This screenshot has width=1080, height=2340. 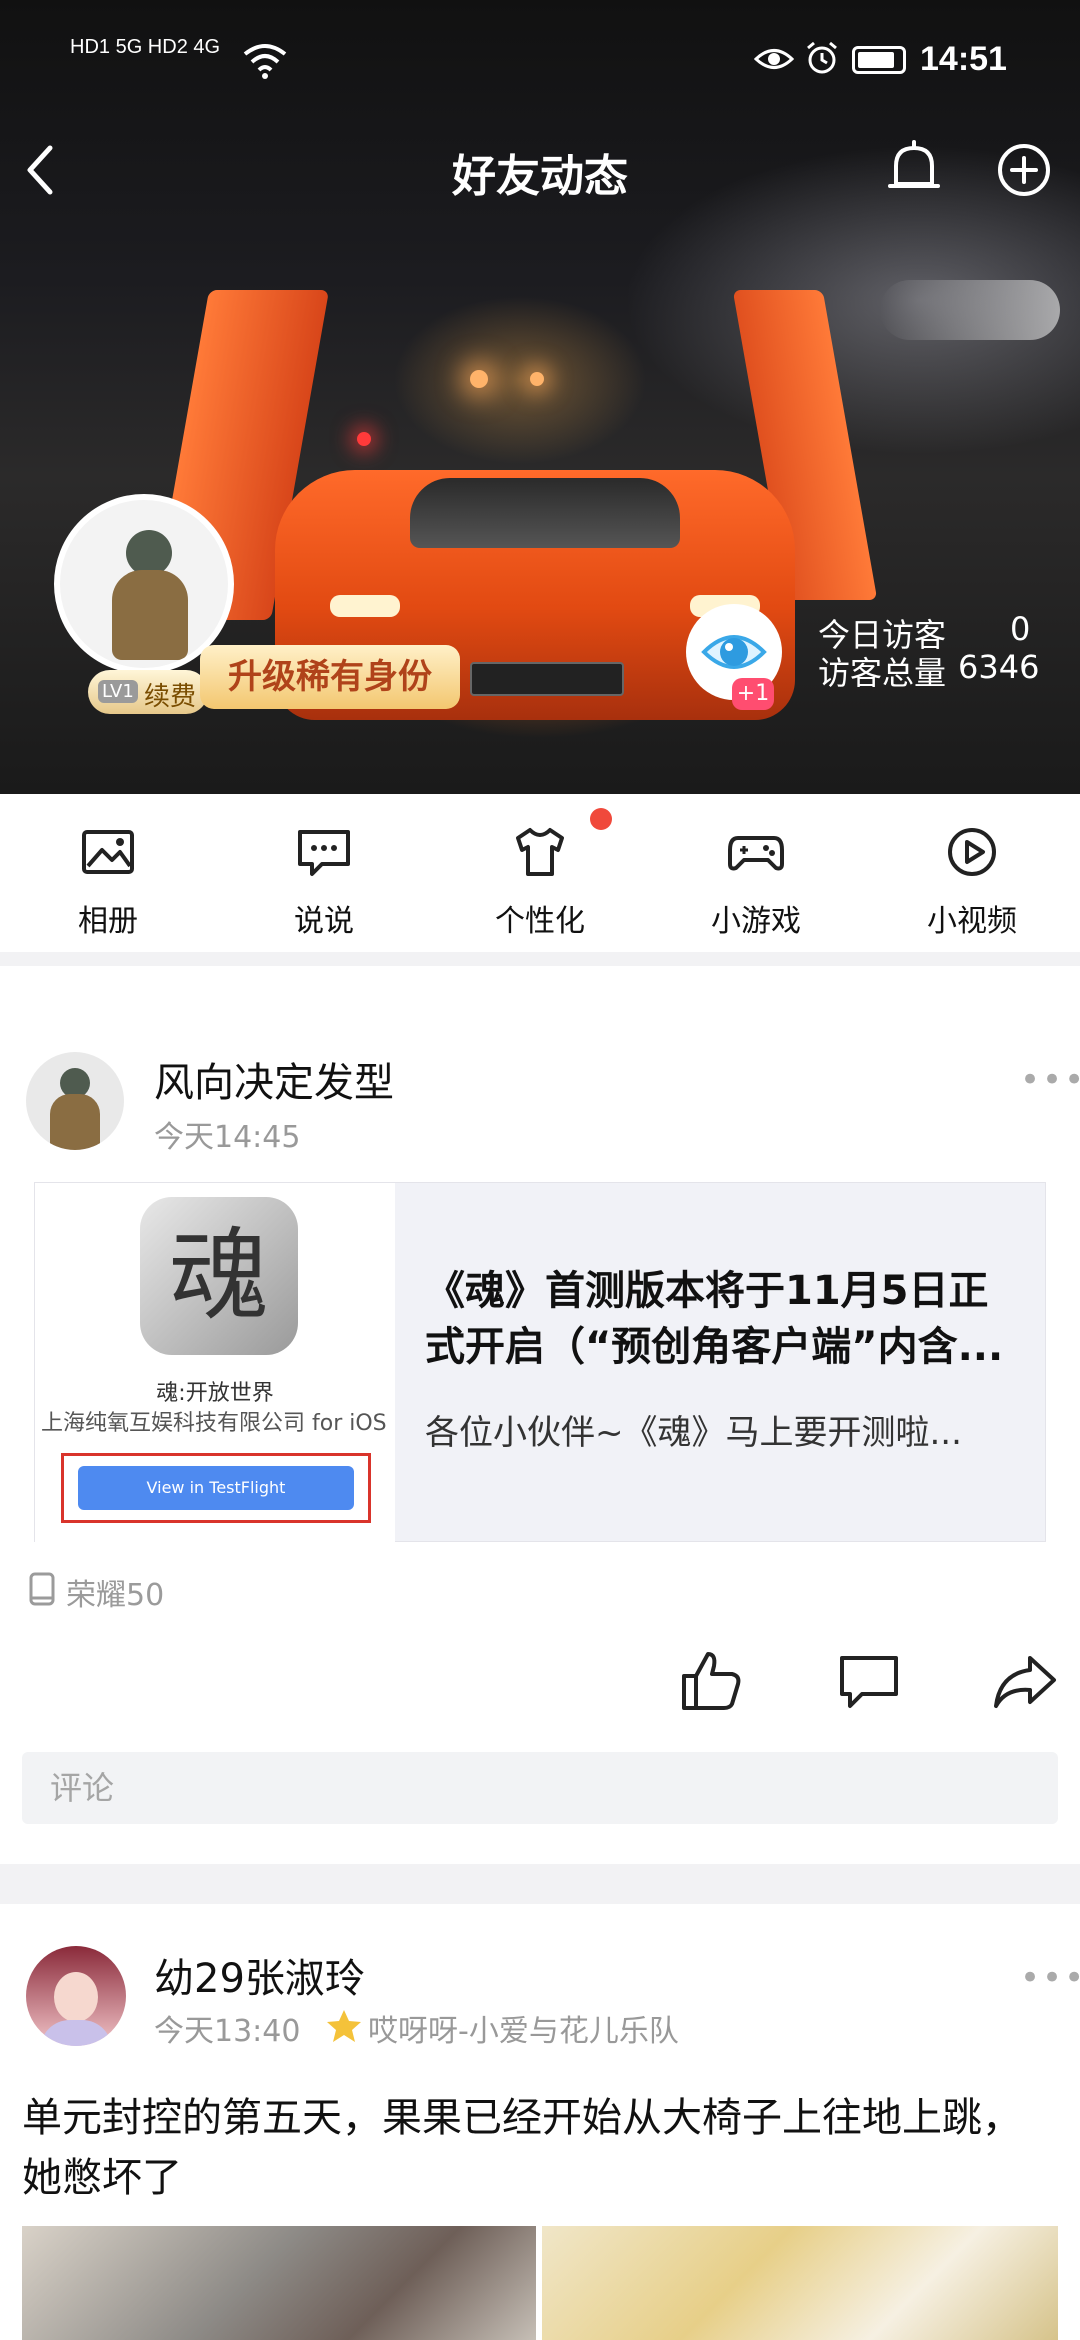 I want to click on gamepad-icon, so click(x=756, y=853).